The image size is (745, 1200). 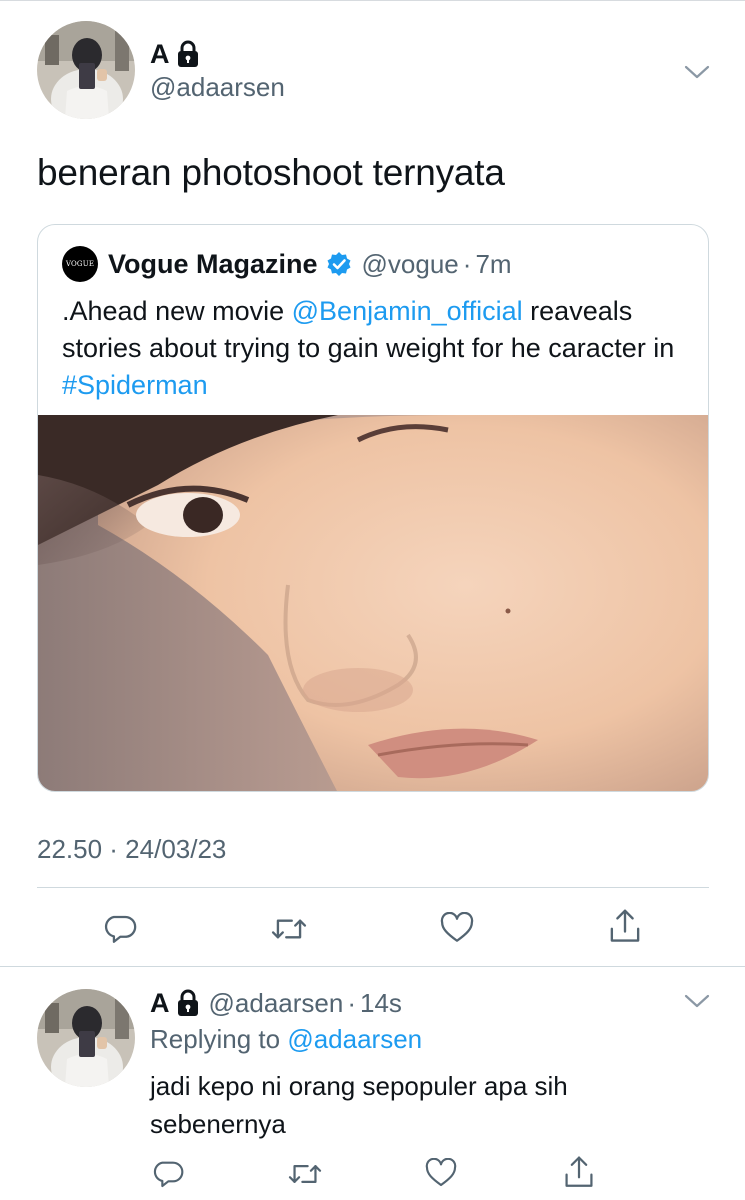 I want to click on reply-author-handle: @adaarsen, so click(x=276, y=1003).